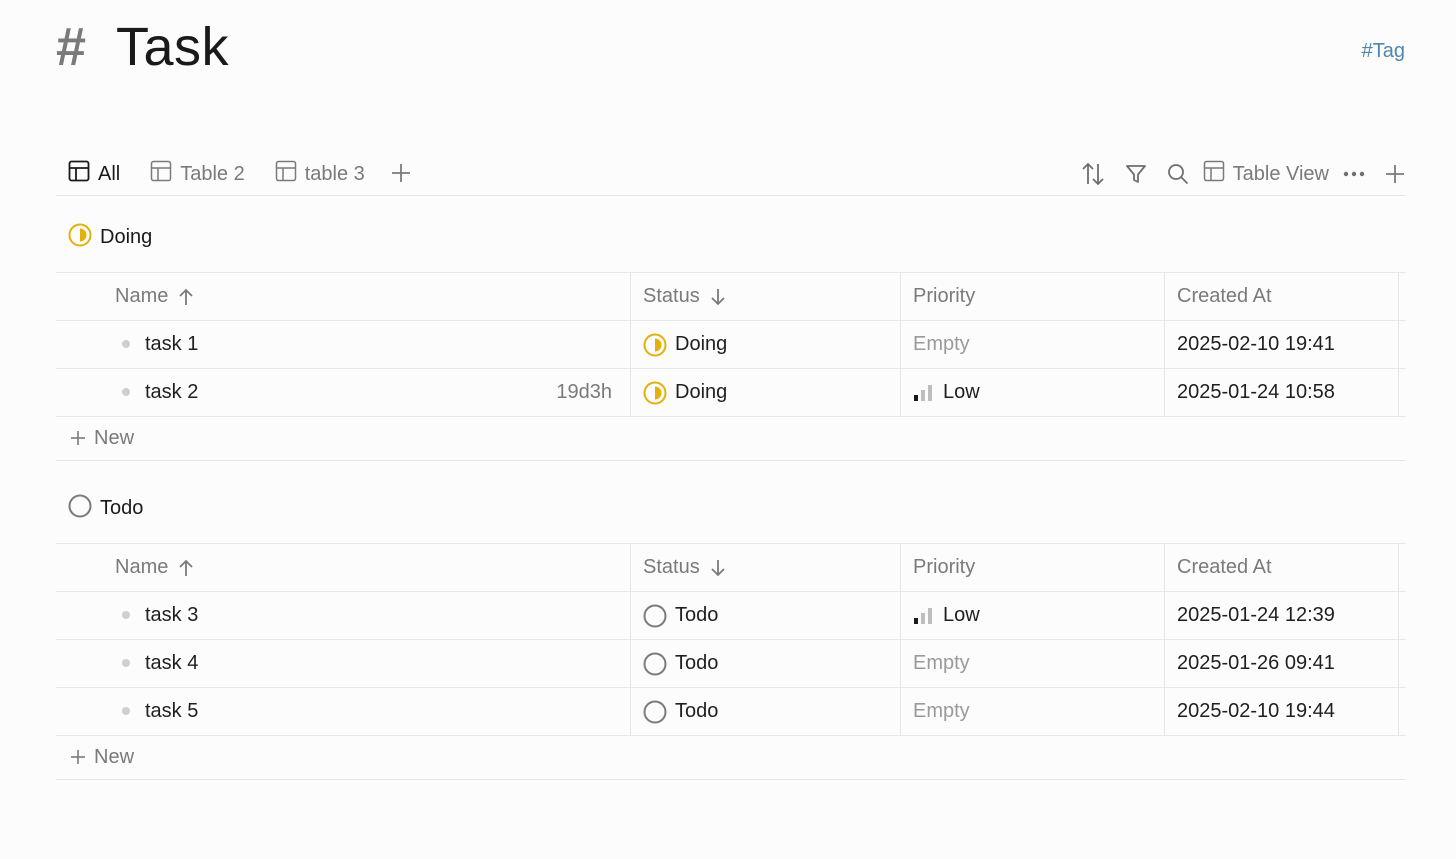  I want to click on created-cell: 2025-02-10 19:41, so click(1282, 344).